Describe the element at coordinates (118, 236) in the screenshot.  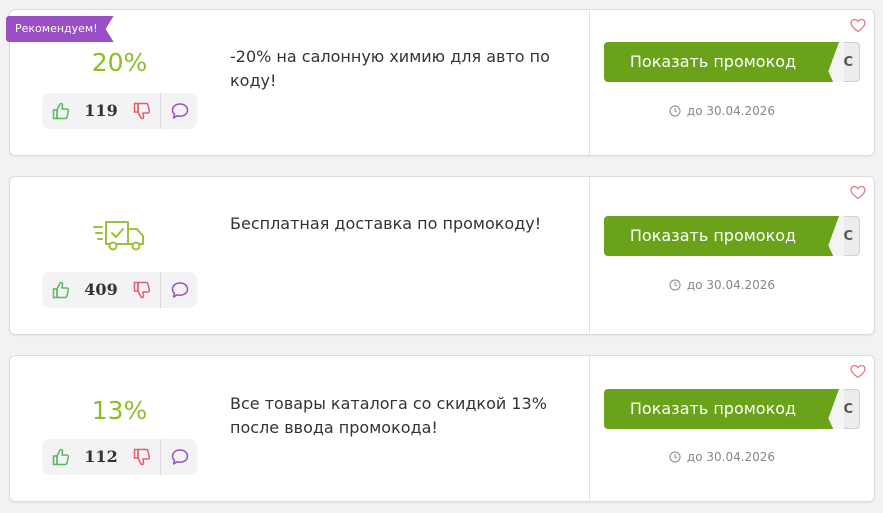
I see `delivery-truck-icon` at that location.